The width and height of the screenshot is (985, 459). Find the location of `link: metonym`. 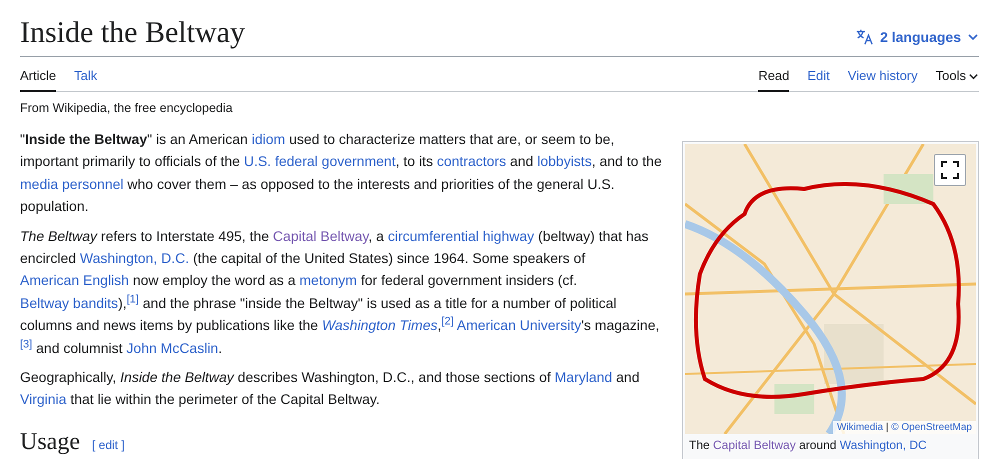

link: metonym is located at coordinates (328, 280).